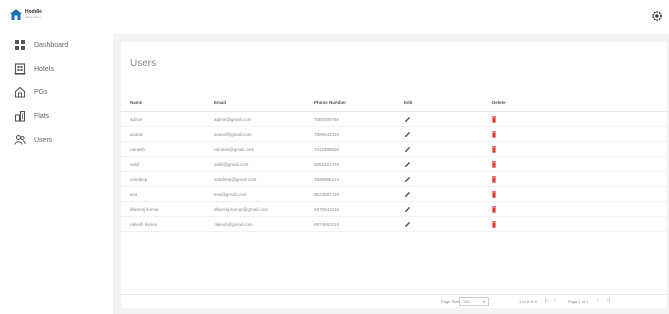 This screenshot has height=314, width=669. Describe the element at coordinates (135, 164) in the screenshot. I see `cell-name: sahil` at that location.